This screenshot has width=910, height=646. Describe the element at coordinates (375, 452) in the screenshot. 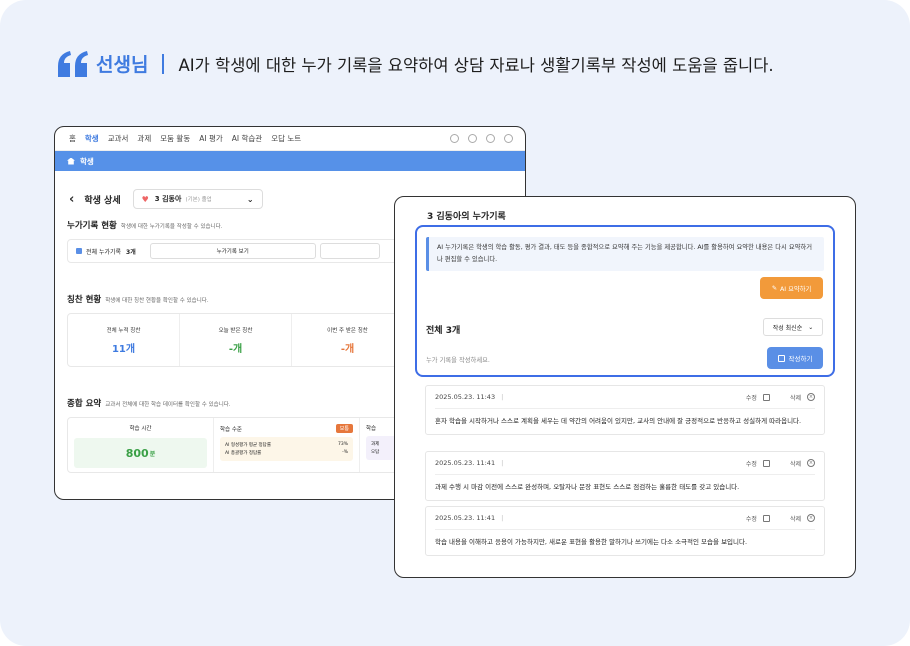

I see `third-row: 오답` at that location.